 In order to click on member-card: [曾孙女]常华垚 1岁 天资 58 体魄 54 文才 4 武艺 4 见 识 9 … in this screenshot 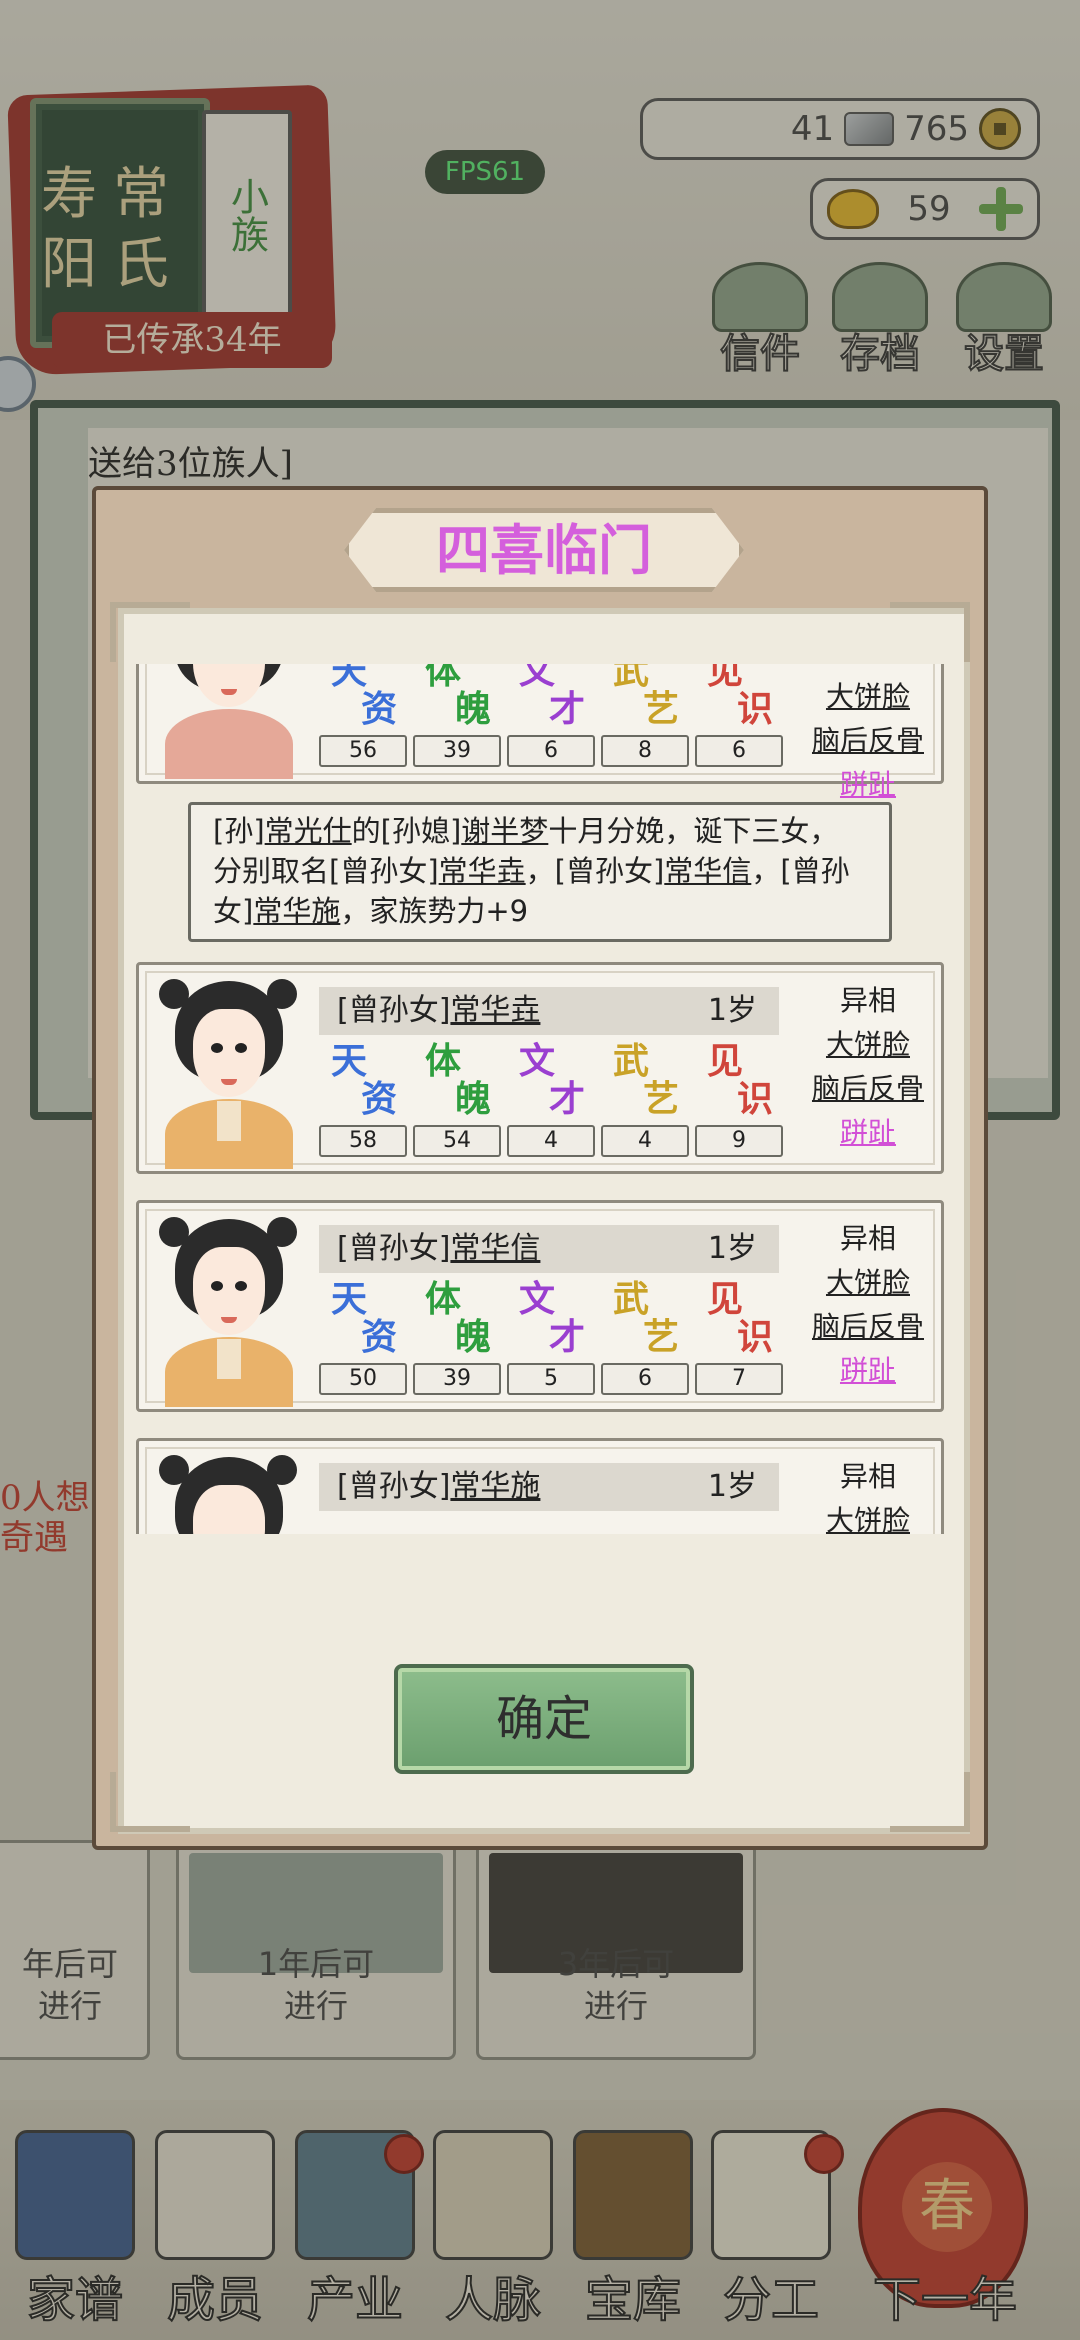, I will do `click(540, 1068)`.